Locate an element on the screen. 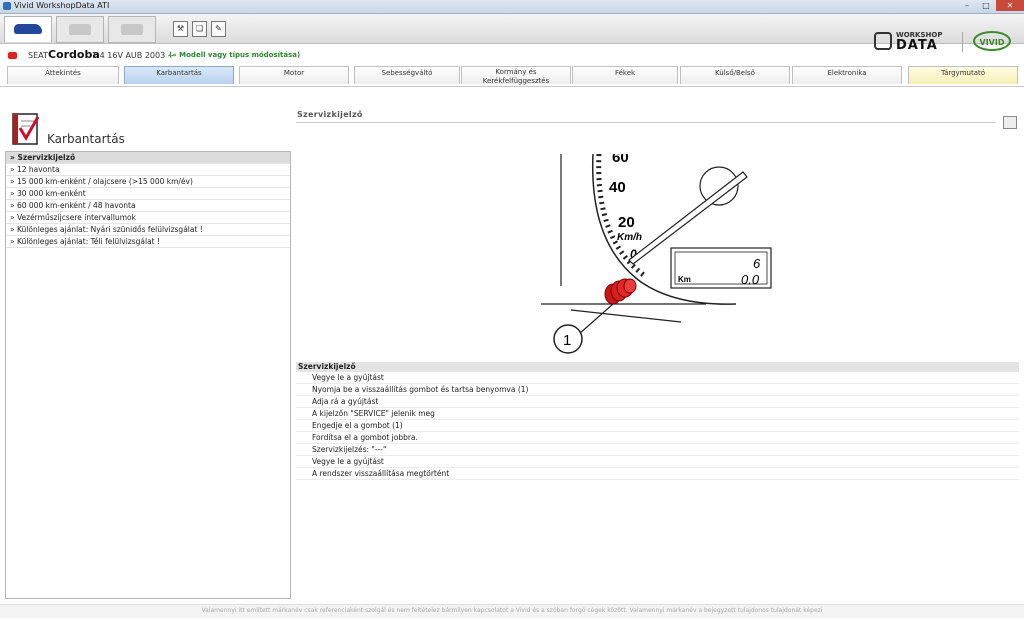 This screenshot has height=618, width=1024. title-bar: Vivid WorkshopData ATI – □ ✕ is located at coordinates (512, 7).